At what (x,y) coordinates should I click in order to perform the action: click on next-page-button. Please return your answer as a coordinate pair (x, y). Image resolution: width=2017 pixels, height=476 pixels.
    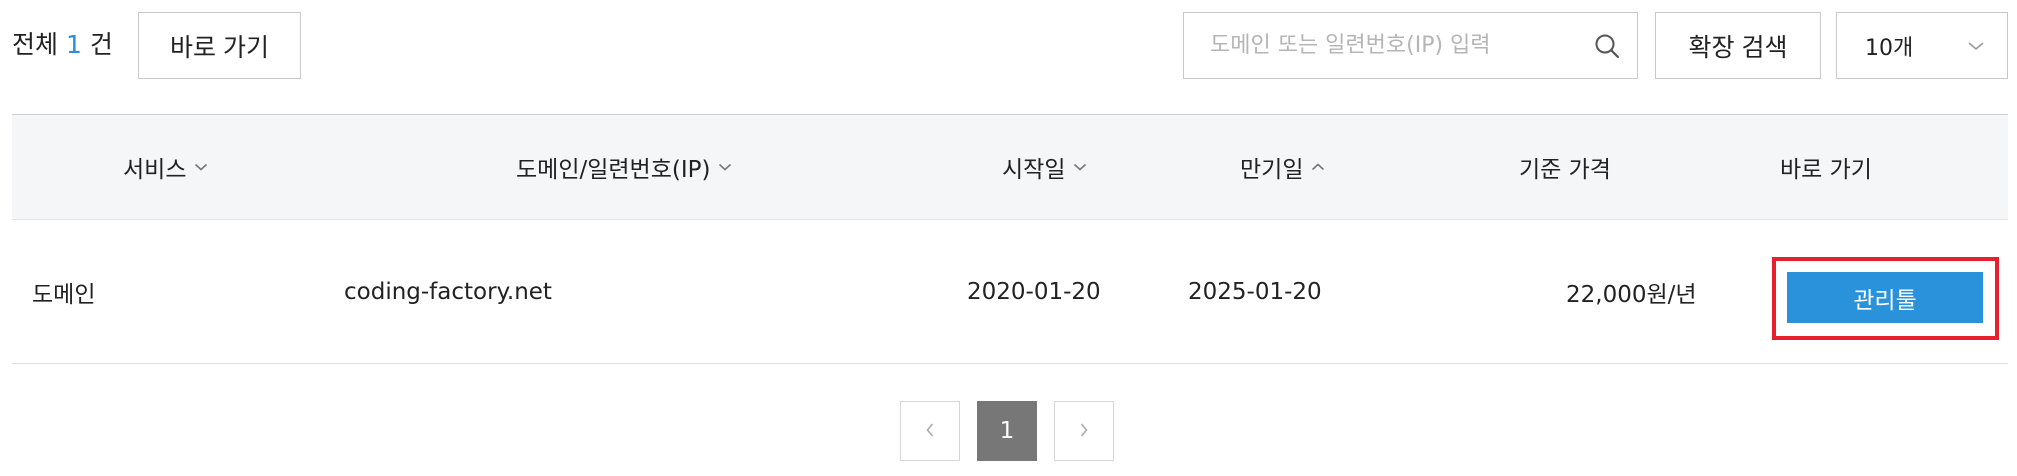
    Looking at the image, I should click on (1084, 431).